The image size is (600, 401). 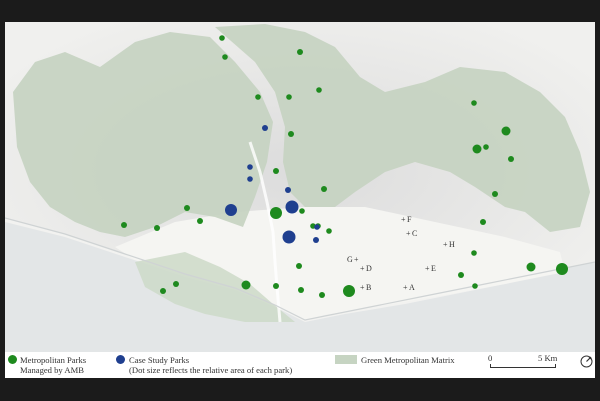 What do you see at coordinates (409, 219) in the screenshot?
I see `svg-text: F` at bounding box center [409, 219].